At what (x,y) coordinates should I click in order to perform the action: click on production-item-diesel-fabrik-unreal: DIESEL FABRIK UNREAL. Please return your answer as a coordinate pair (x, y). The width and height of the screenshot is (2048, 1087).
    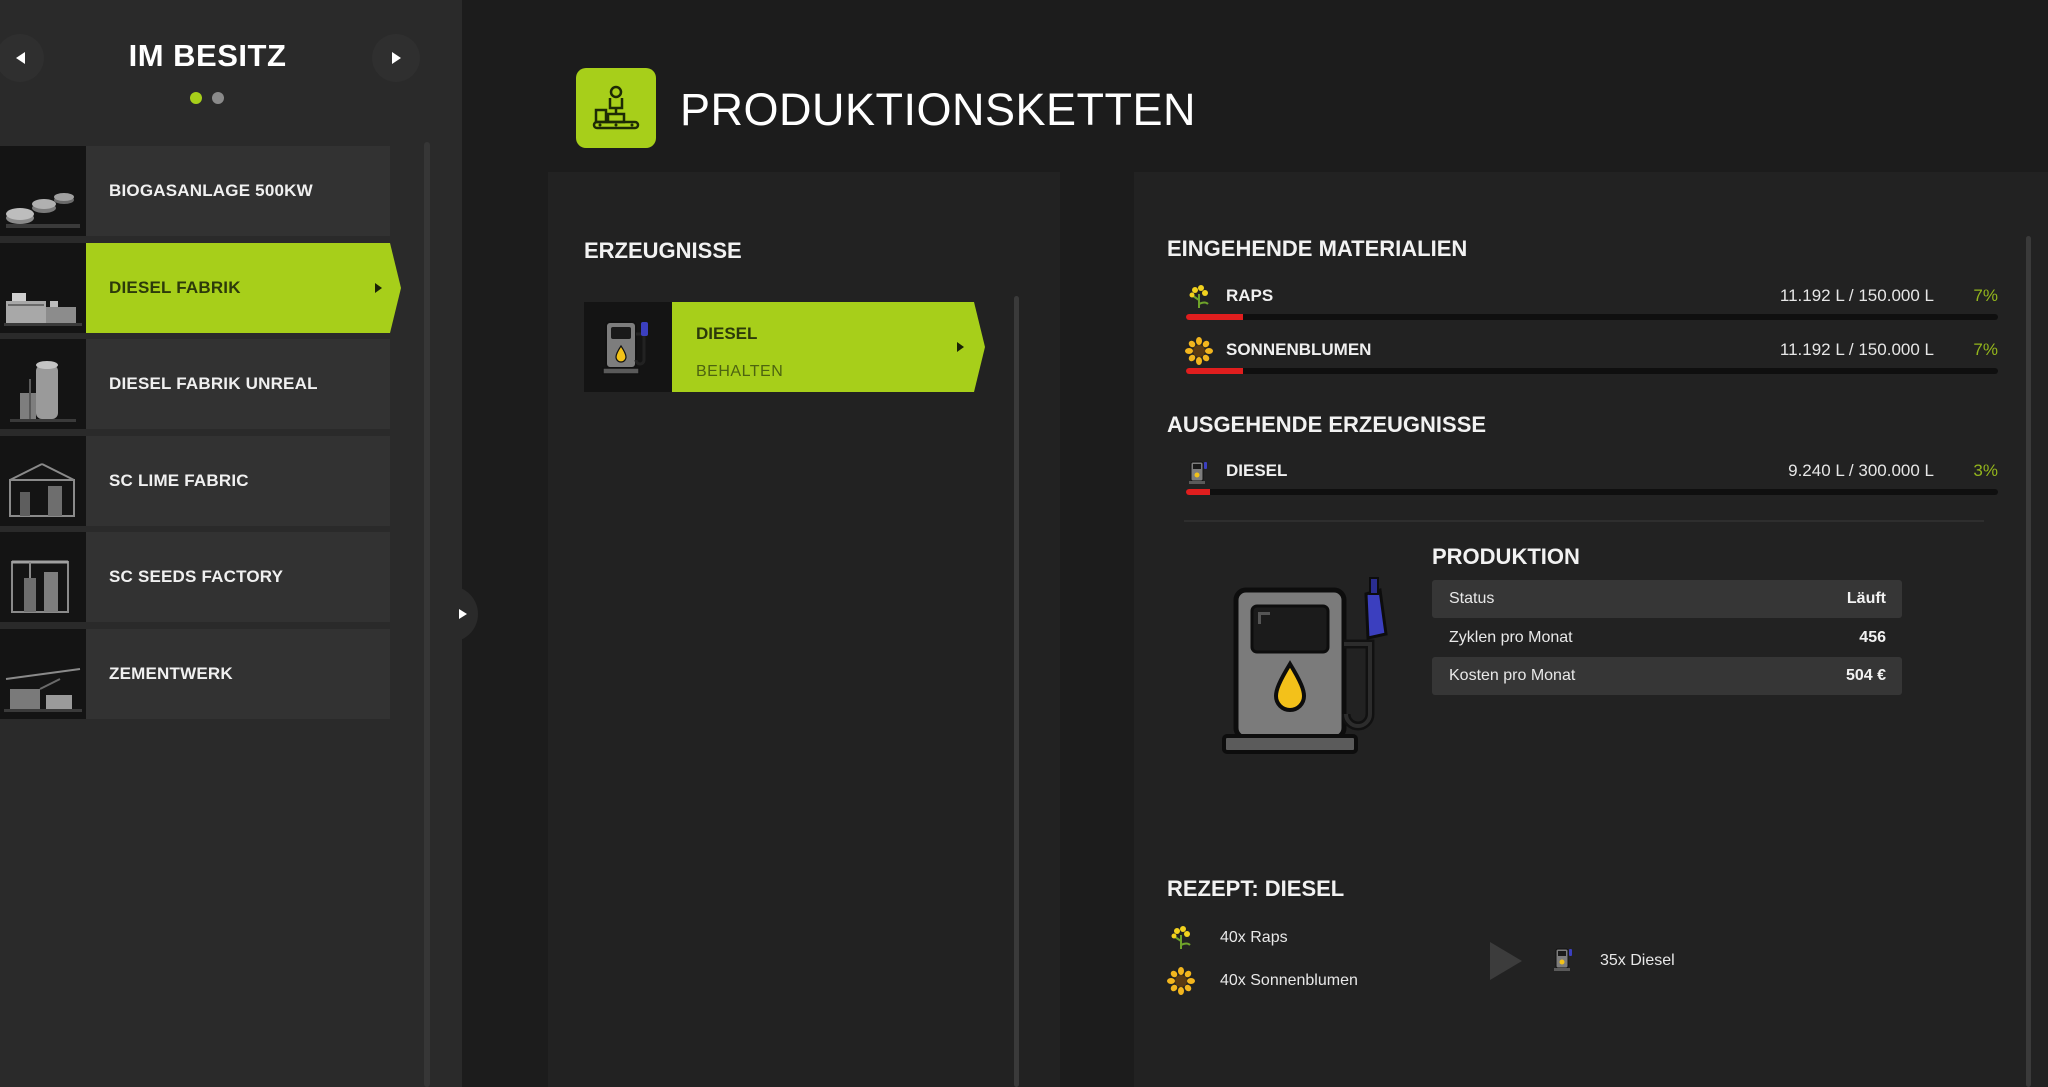
    Looking at the image, I should click on (195, 384).